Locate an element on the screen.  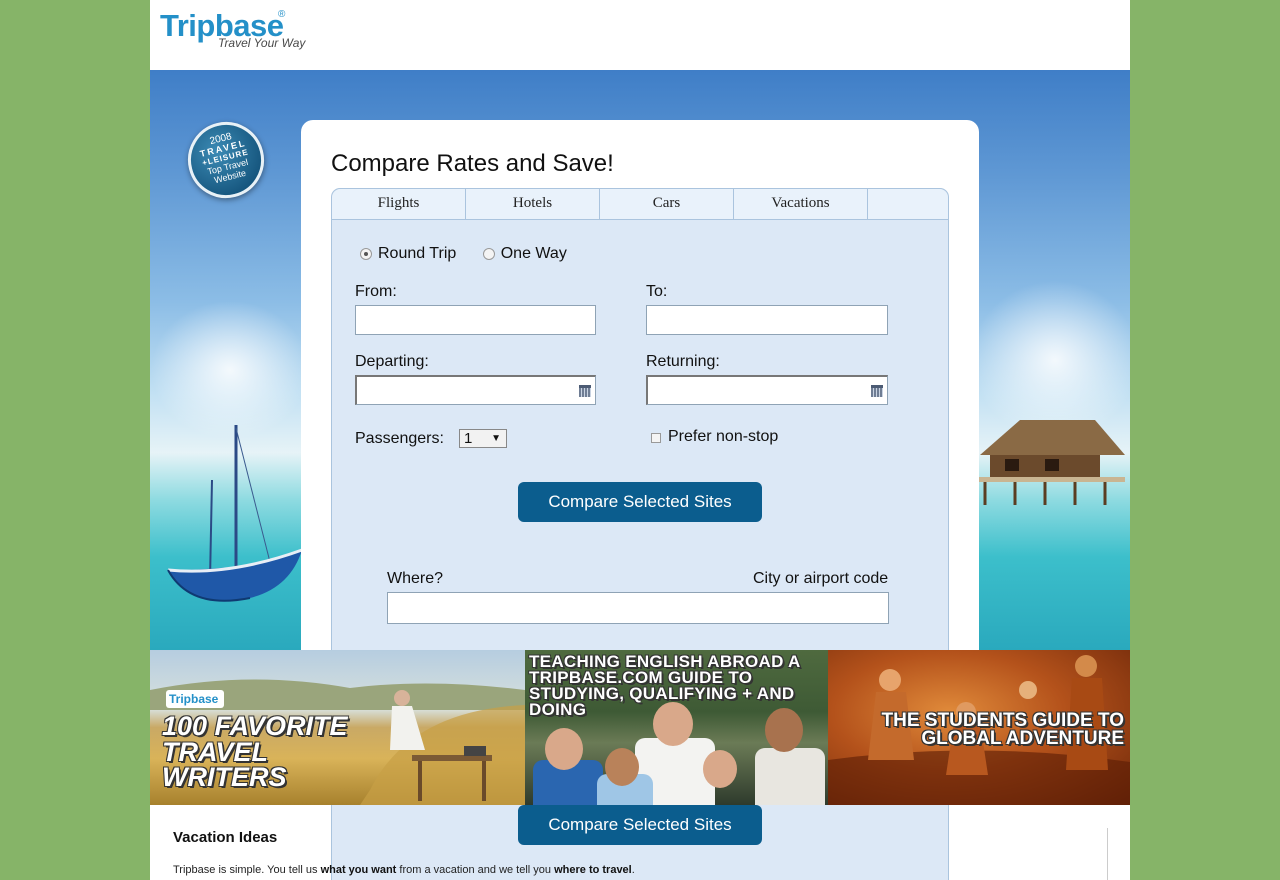
compare-sites-button: Compare Selected Sites is located at coordinates (640, 502).